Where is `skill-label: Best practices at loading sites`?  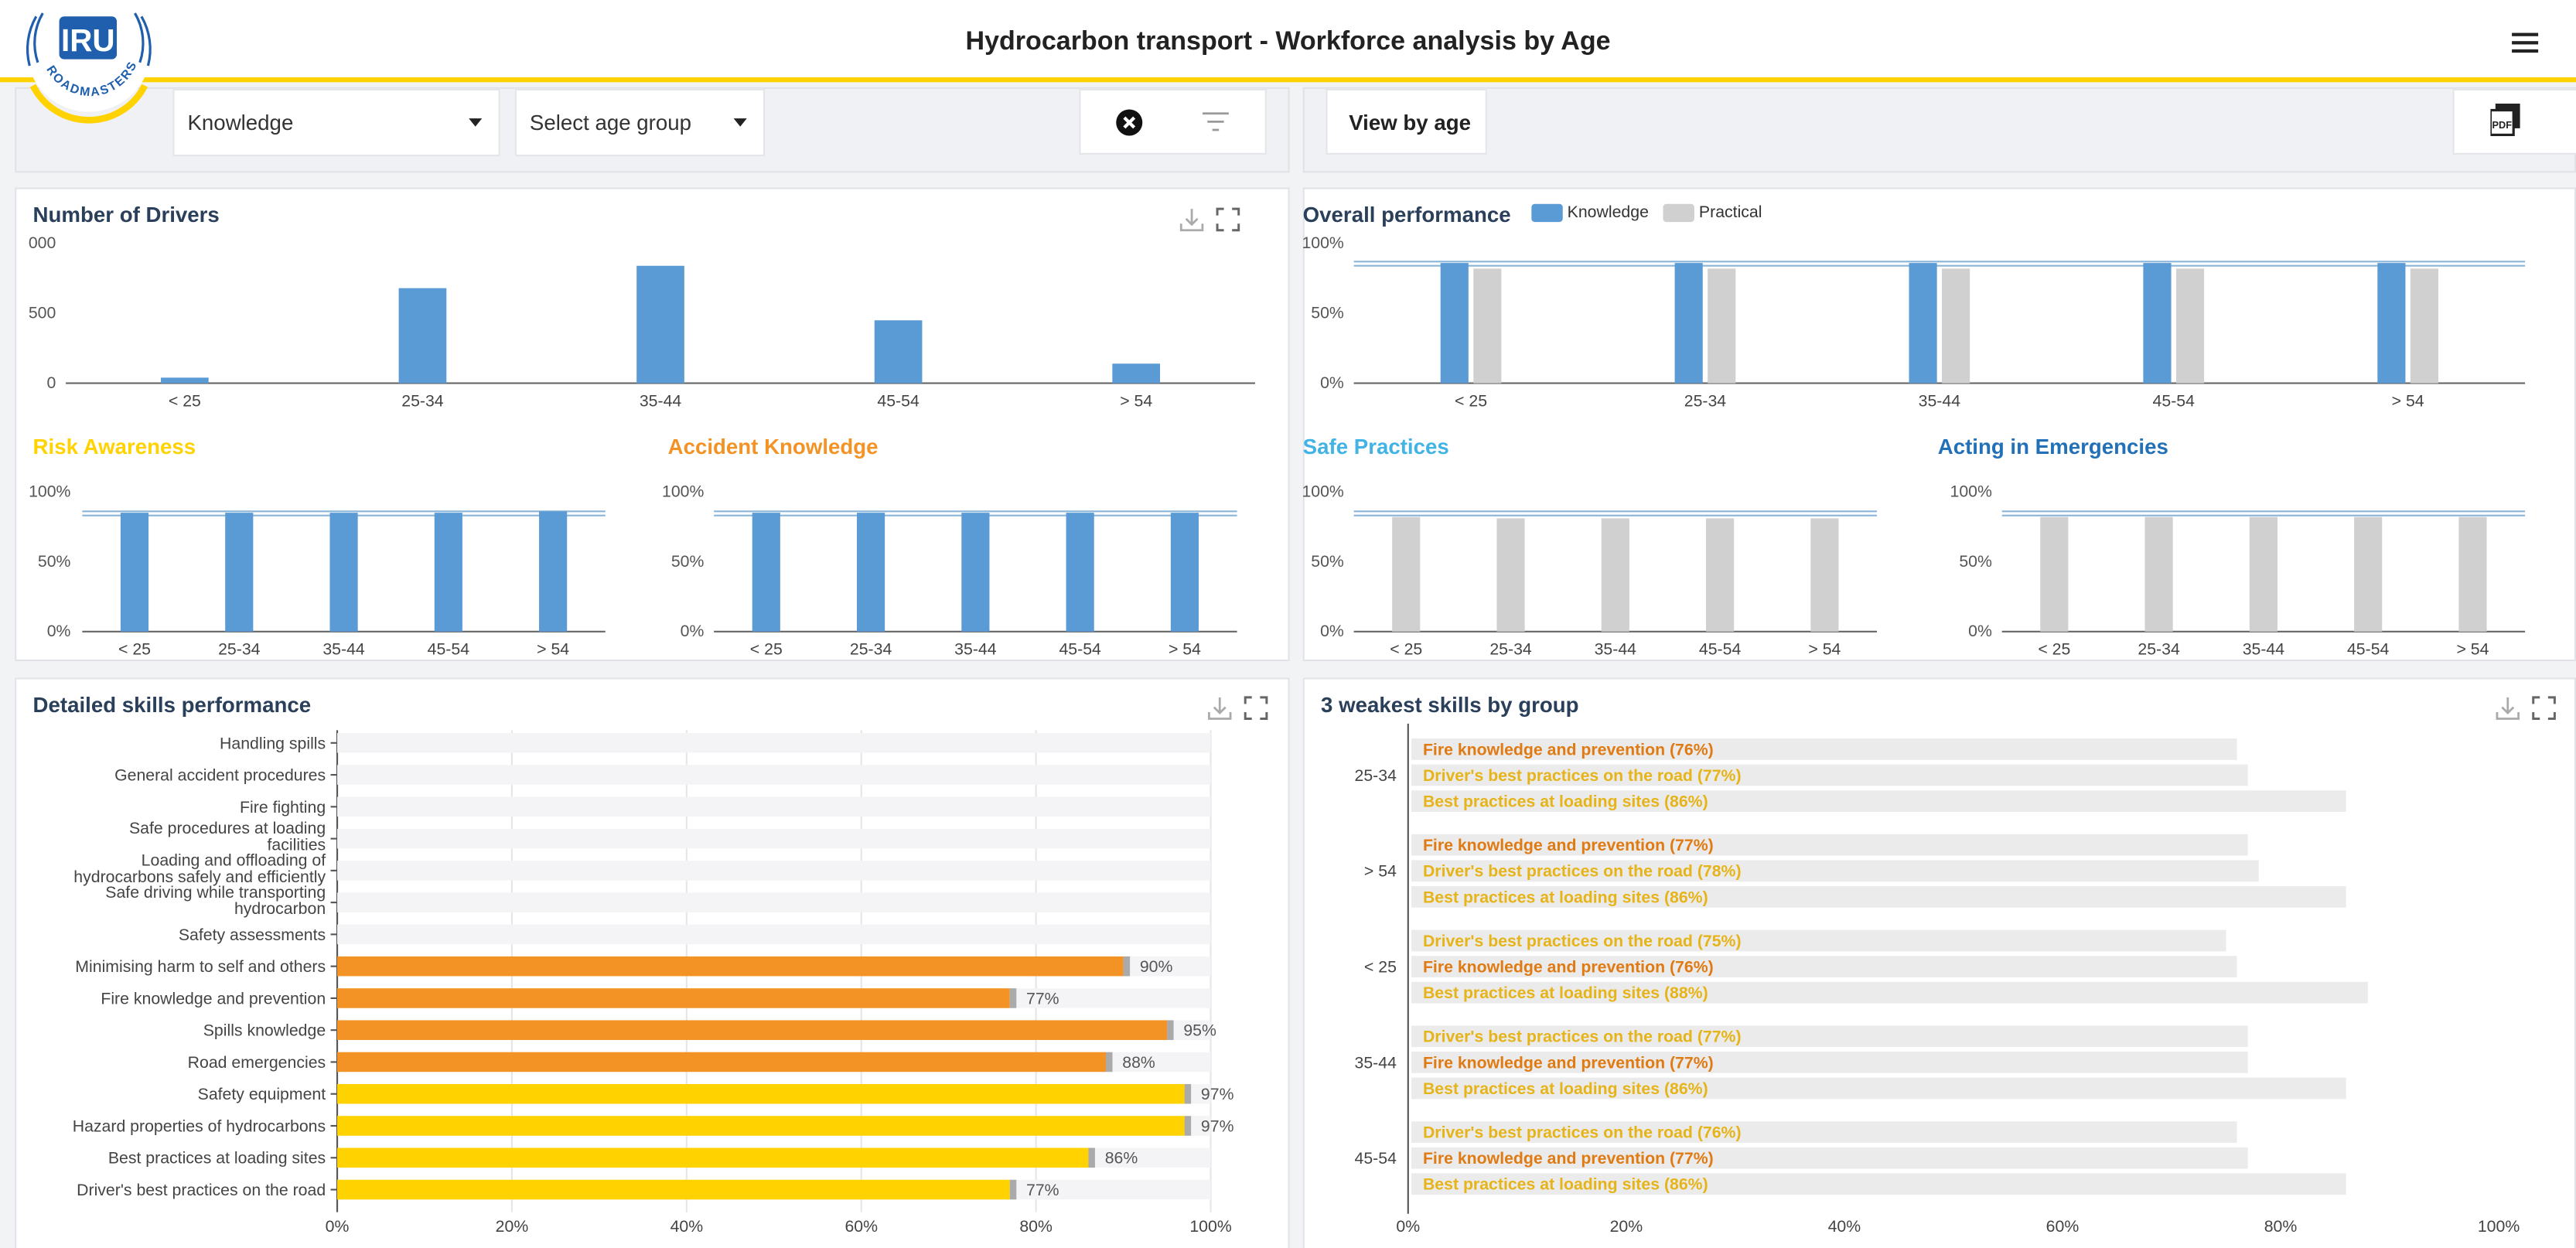 skill-label: Best practices at loading sites is located at coordinates (217, 1159).